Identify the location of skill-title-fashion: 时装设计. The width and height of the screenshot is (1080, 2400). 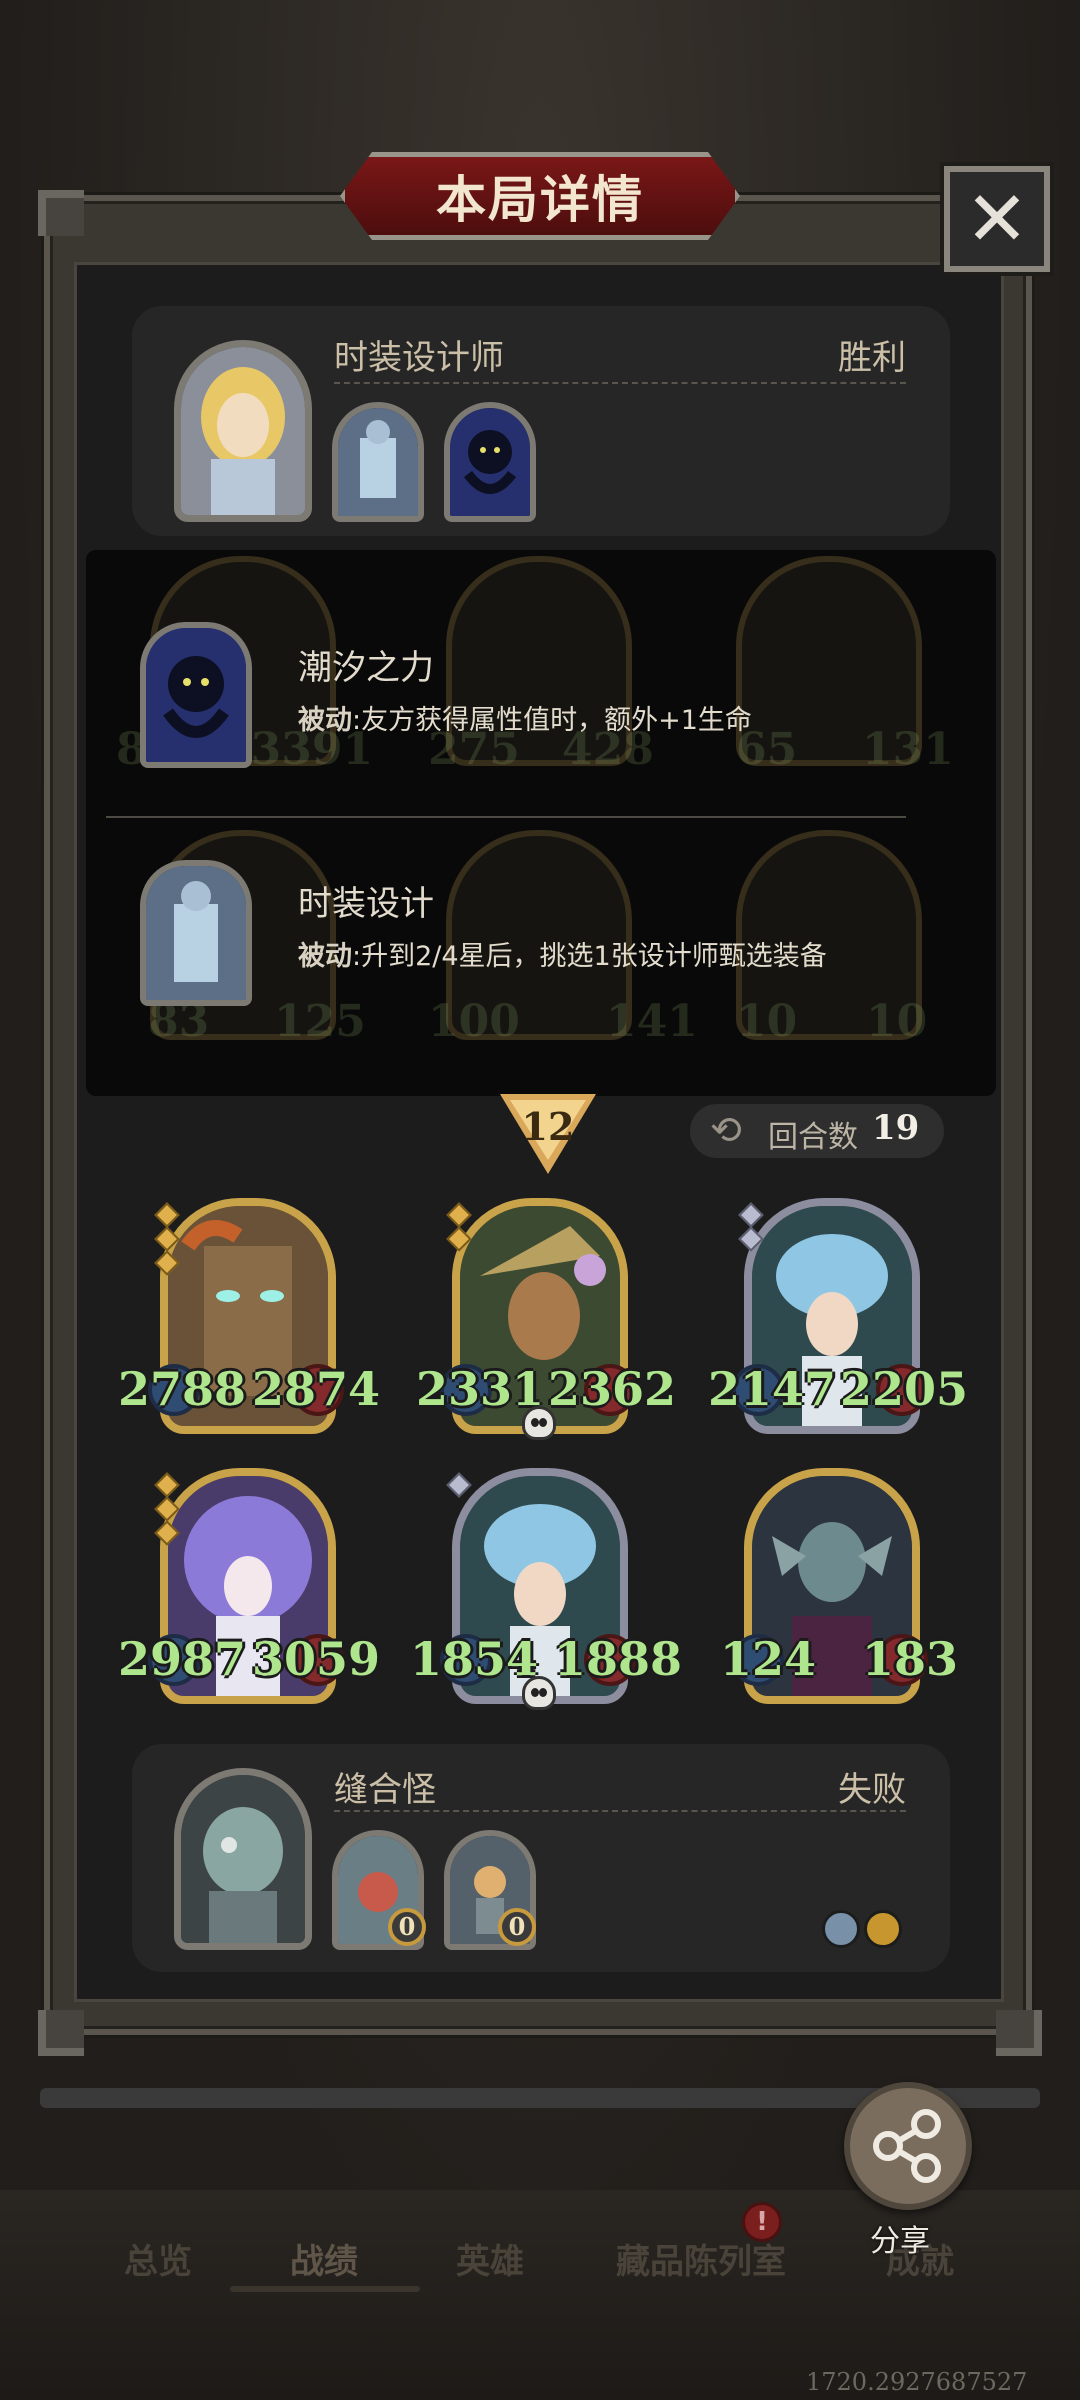
(366, 904).